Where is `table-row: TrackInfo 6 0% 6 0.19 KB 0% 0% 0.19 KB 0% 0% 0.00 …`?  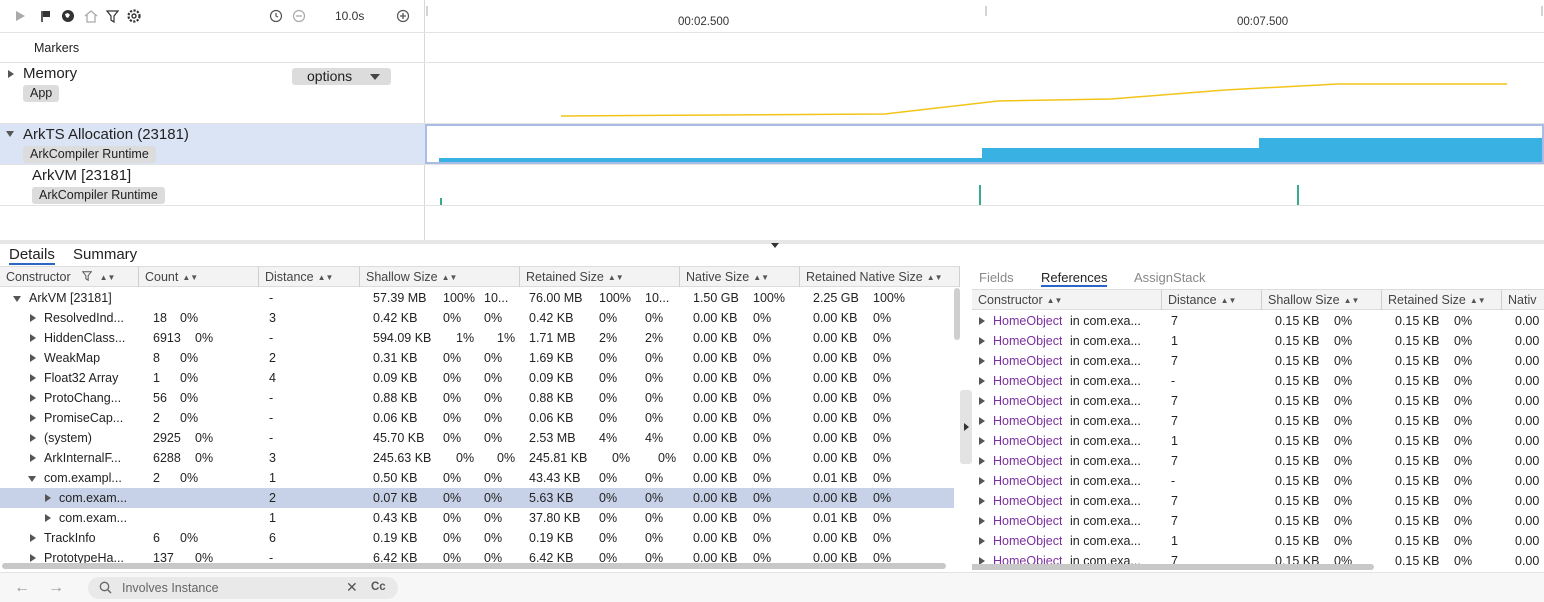 table-row: TrackInfo 6 0% 6 0.19 KB 0% 0% 0.19 KB 0% 0% 0.00 … is located at coordinates (477, 538).